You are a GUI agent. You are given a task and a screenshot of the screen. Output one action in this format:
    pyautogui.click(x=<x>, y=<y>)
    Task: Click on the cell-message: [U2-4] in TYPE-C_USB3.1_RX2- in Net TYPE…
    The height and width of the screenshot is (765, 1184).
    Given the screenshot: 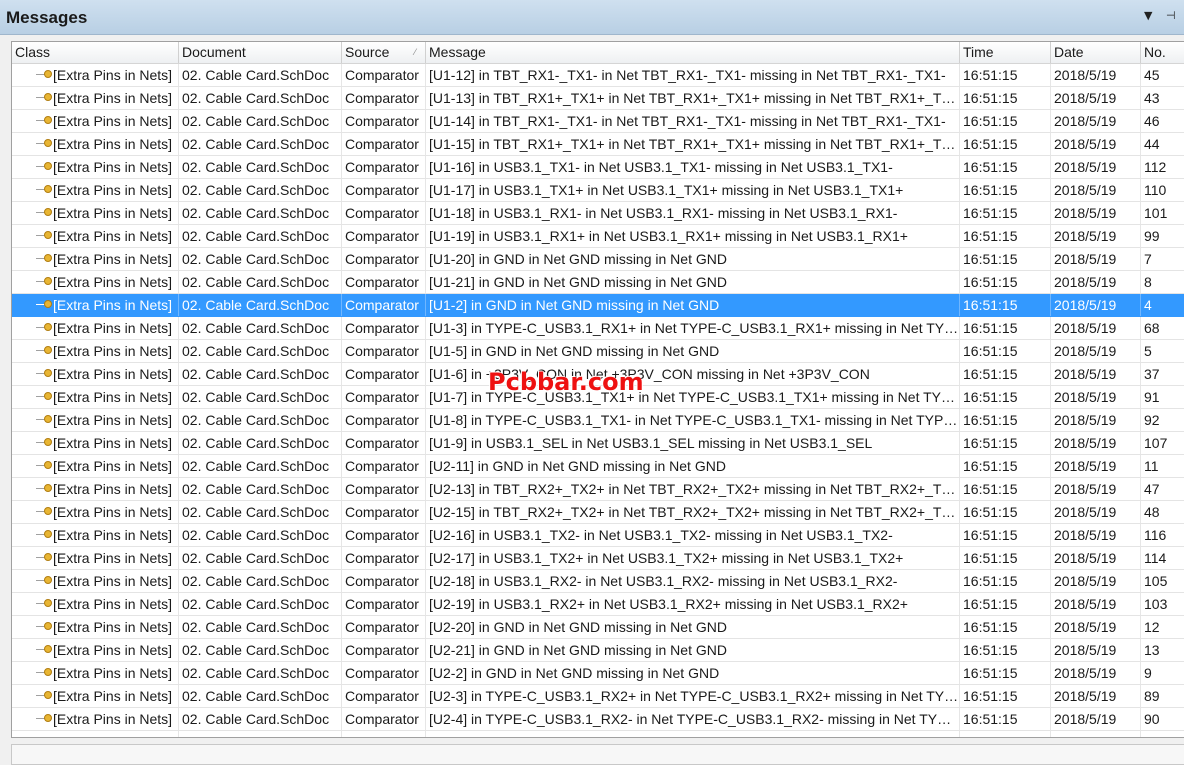 What is the action you would take?
    pyautogui.click(x=693, y=719)
    